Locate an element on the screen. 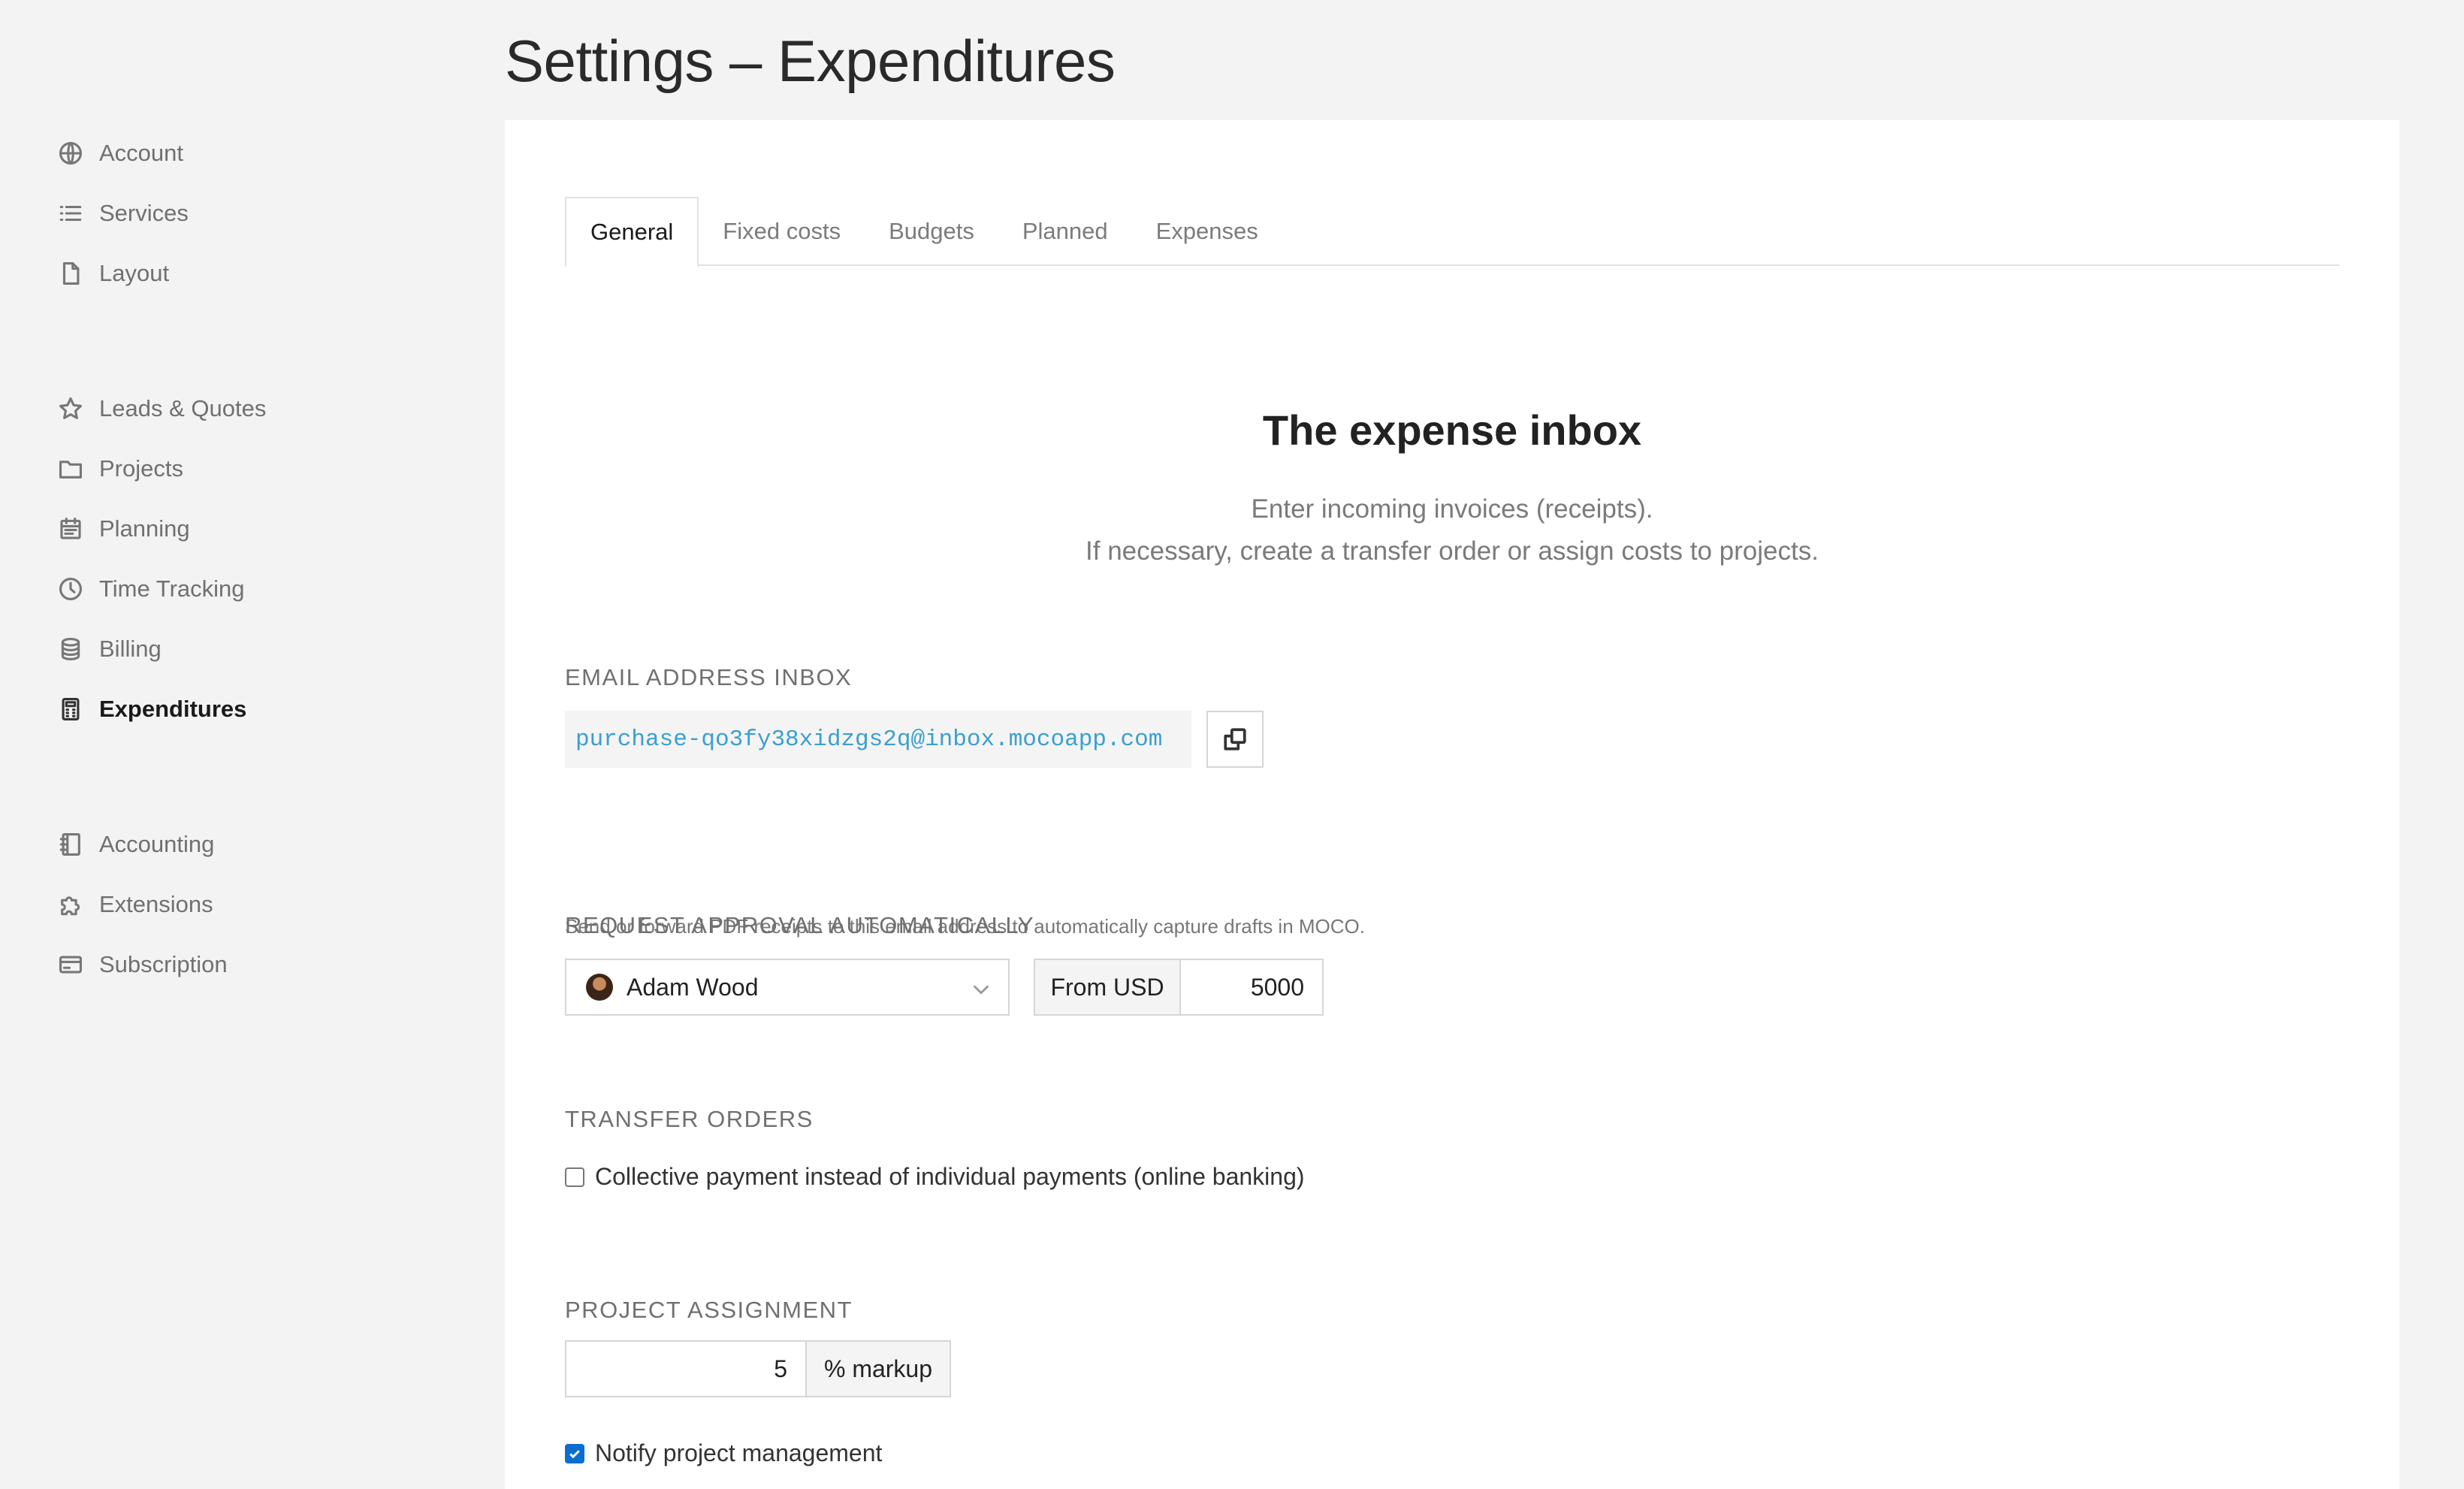 The height and width of the screenshot is (1489, 2464). sidebar-item-label: Accounting is located at coordinates (157, 844).